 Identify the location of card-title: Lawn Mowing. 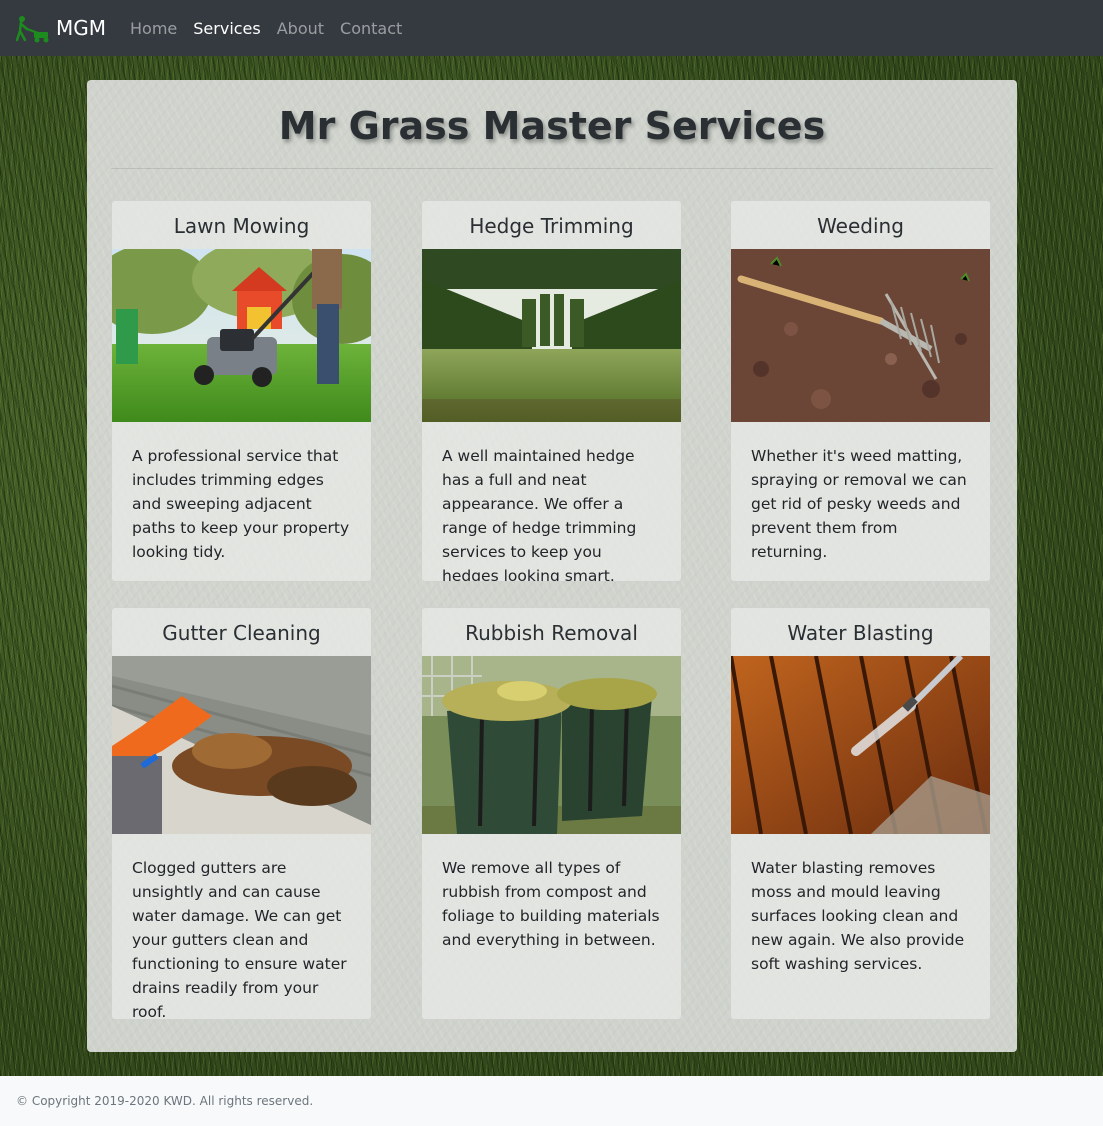
(241, 226).